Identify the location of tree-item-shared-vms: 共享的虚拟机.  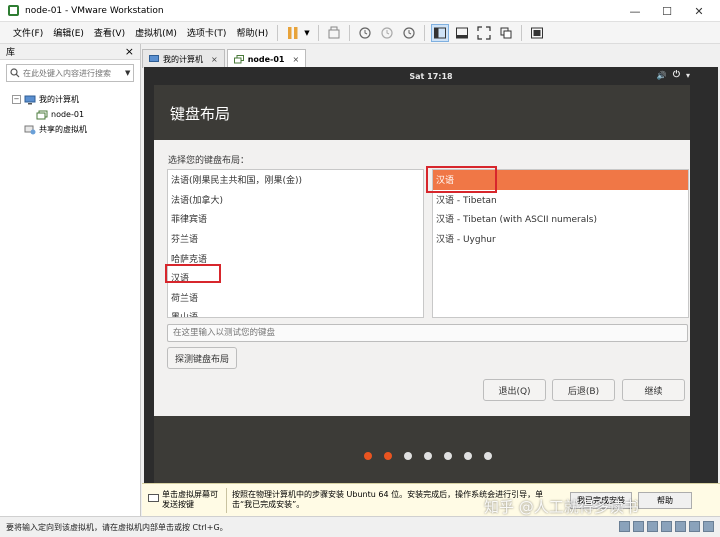
(76, 129).